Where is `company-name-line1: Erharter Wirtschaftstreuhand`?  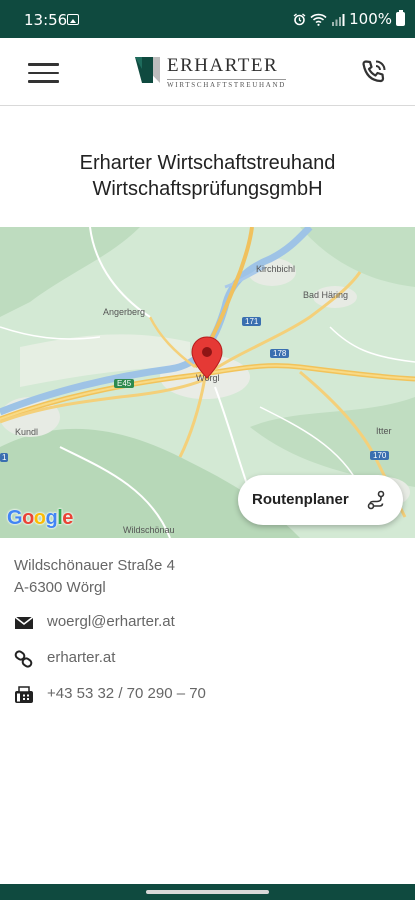
company-name-line1: Erharter Wirtschaftstreuhand is located at coordinates (207, 163).